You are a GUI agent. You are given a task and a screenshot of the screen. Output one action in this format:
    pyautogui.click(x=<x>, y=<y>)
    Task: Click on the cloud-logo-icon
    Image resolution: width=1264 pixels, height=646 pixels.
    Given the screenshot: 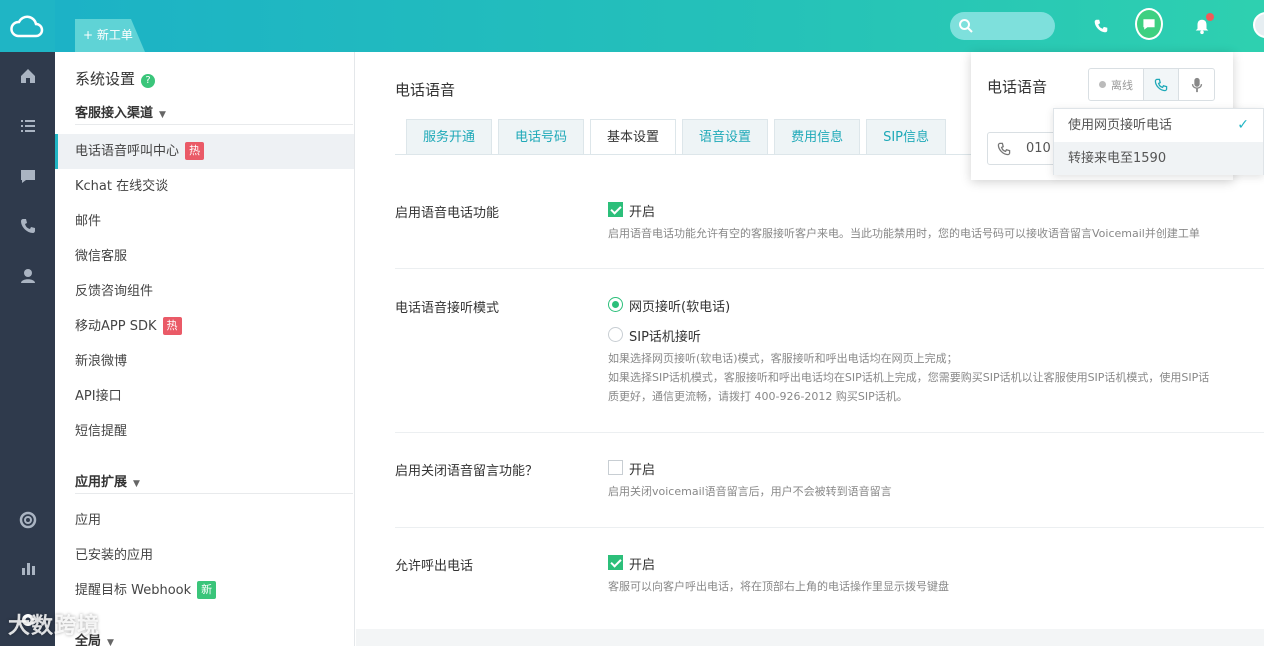 What is the action you would take?
    pyautogui.click(x=27, y=26)
    